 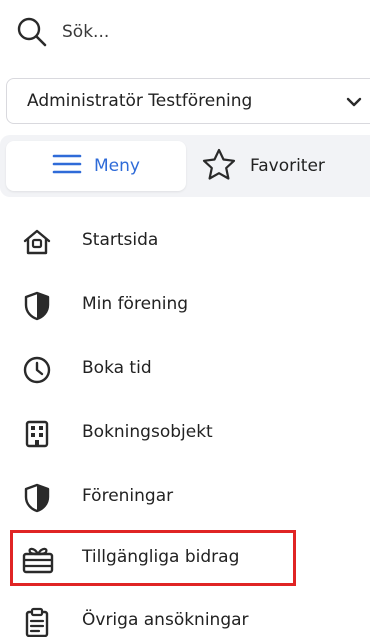 I want to click on clock-icon, so click(x=37, y=370).